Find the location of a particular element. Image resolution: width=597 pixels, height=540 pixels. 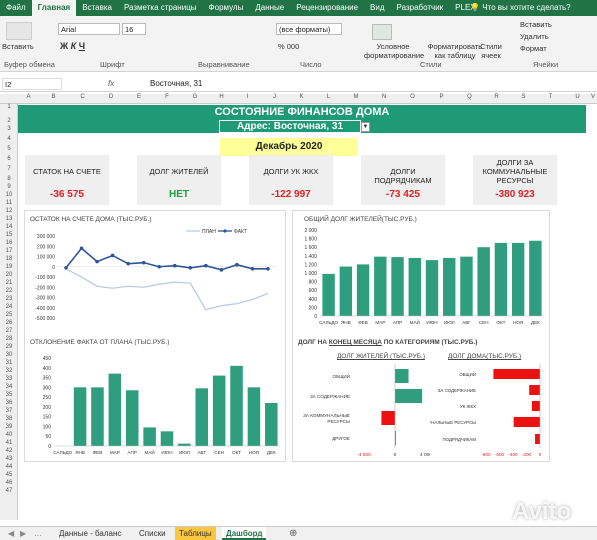

column-header: V is located at coordinates (593, 97).